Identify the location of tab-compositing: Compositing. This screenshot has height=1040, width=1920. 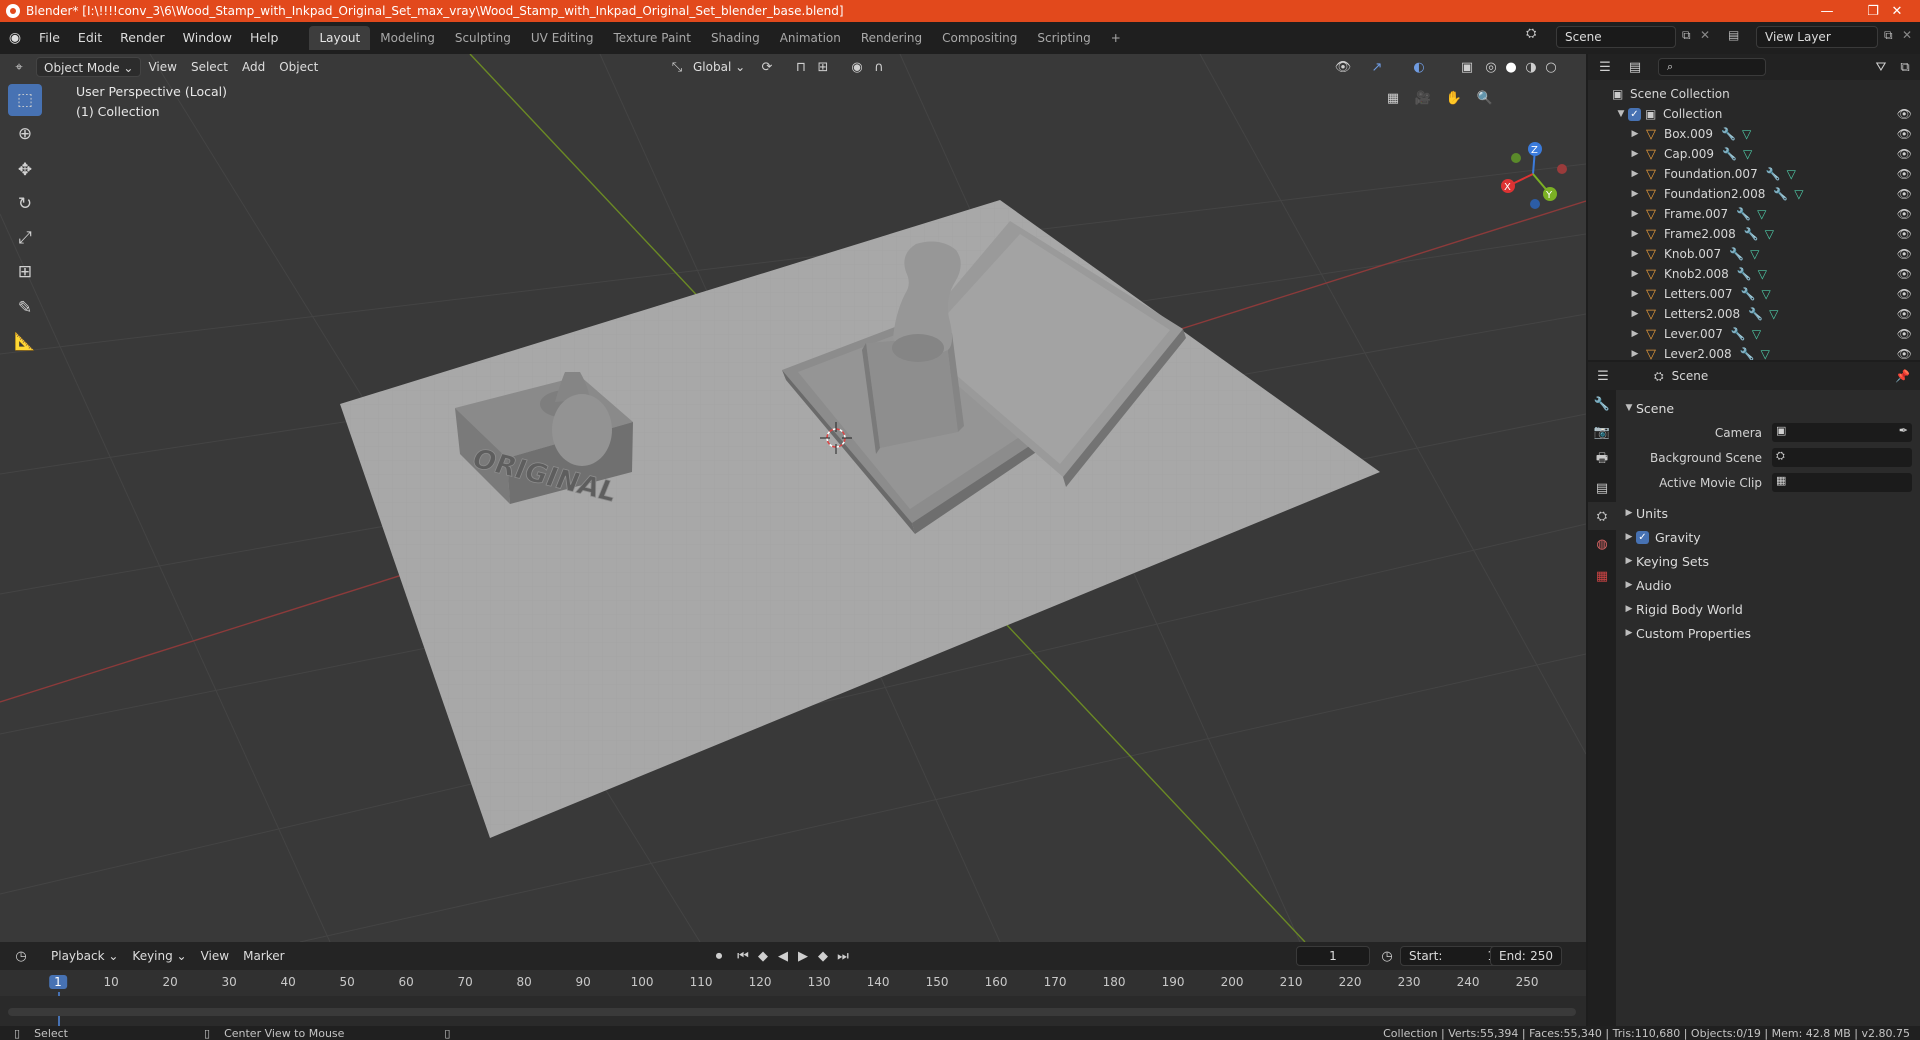
(979, 38).